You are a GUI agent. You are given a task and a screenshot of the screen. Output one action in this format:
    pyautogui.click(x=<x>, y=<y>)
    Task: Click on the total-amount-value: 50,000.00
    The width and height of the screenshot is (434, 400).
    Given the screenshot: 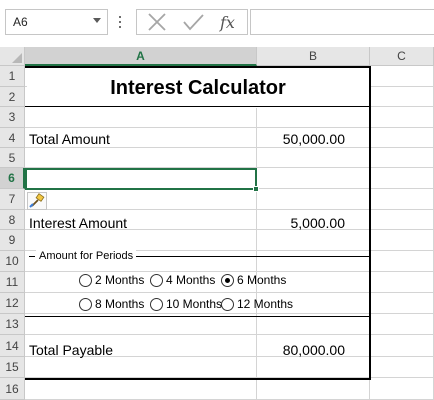 What is the action you would take?
    pyautogui.click(x=313, y=139)
    